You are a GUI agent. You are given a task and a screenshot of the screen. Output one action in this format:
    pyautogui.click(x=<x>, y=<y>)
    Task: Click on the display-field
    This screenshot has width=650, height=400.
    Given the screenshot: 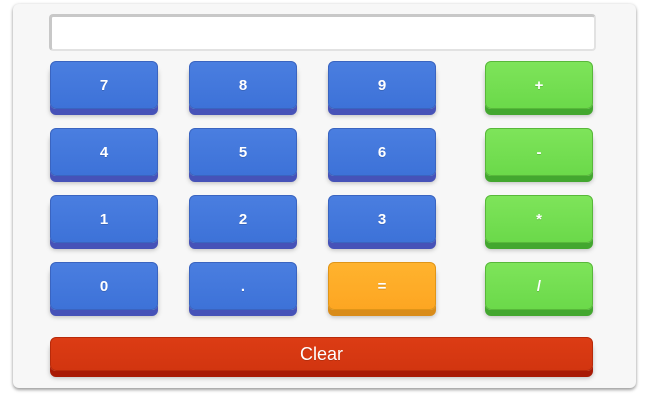 What is the action you would take?
    pyautogui.click(x=322, y=32)
    